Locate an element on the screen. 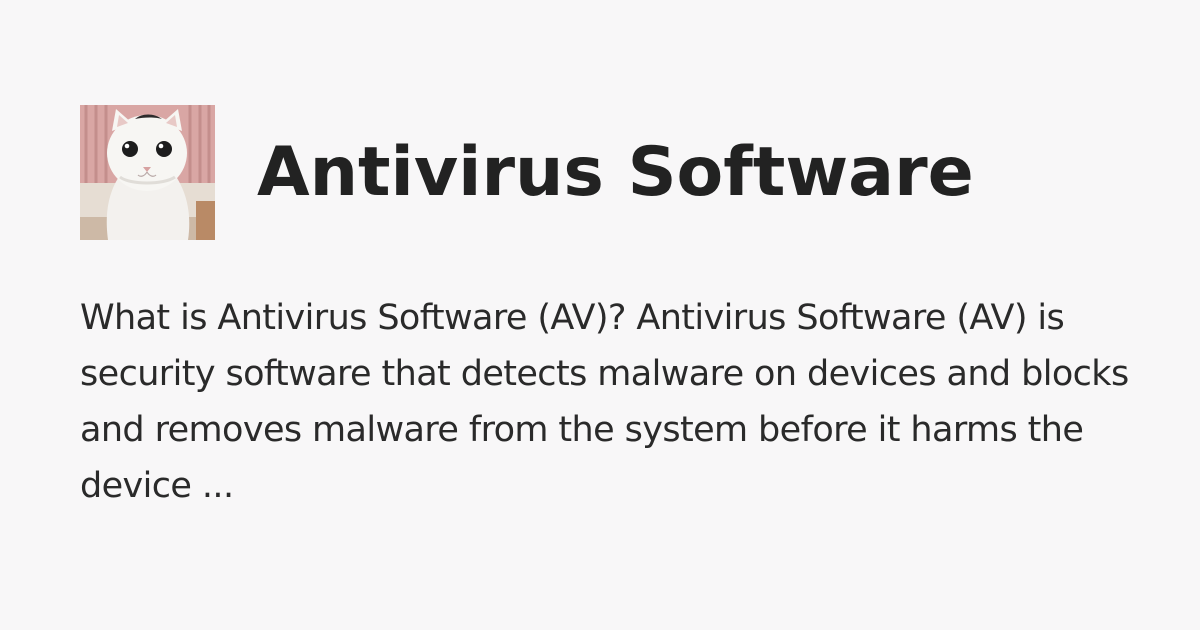  cat-avatar-icon is located at coordinates (147, 172).